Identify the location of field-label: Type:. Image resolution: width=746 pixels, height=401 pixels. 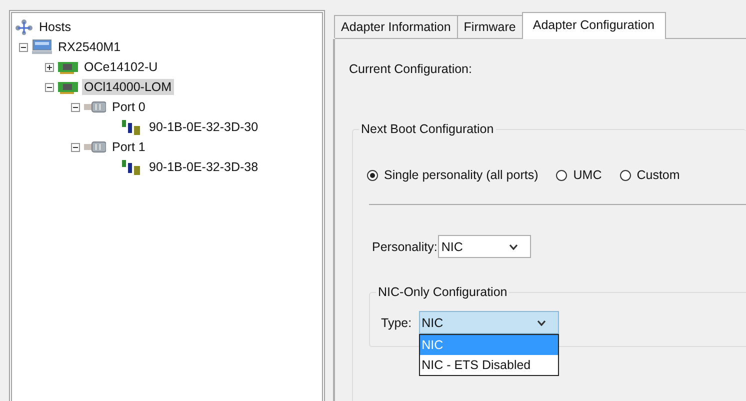
(396, 323).